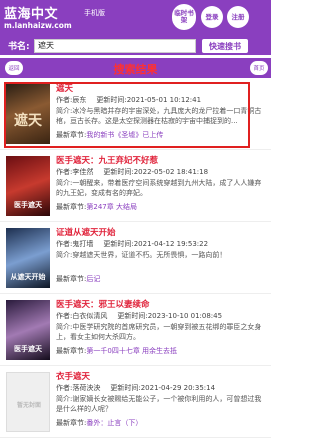 Image resolution: width=320 pixels, height=444 pixels. Describe the element at coordinates (93, 279) in the screenshot. I see `latest-chapter-link: 后记` at that location.